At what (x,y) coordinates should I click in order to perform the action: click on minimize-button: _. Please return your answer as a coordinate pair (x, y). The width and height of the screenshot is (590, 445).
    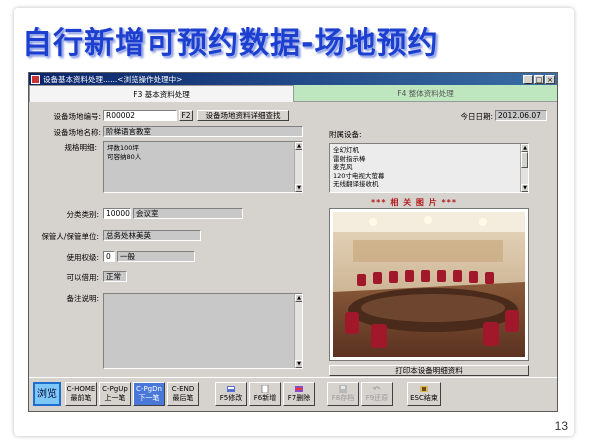
    Looking at the image, I should click on (528, 79).